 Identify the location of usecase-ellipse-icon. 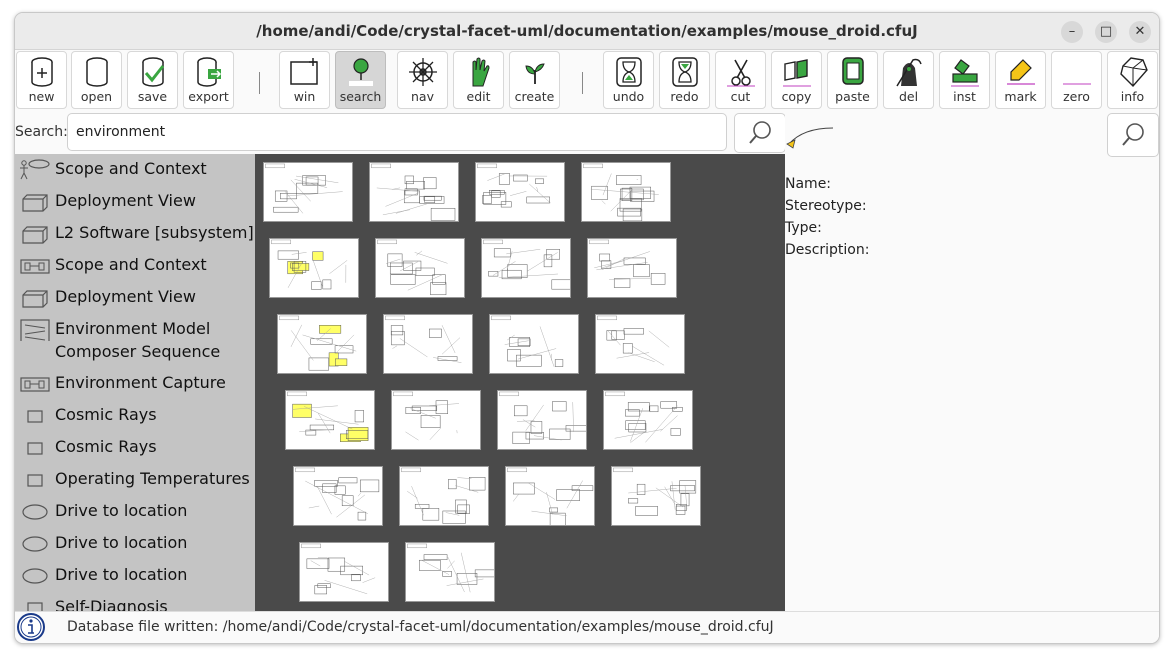
(35, 576).